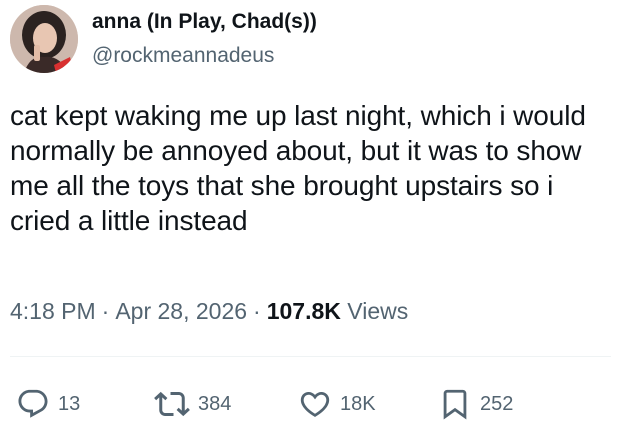 The width and height of the screenshot is (621, 431). Describe the element at coordinates (310, 356) in the screenshot. I see `divider` at that location.